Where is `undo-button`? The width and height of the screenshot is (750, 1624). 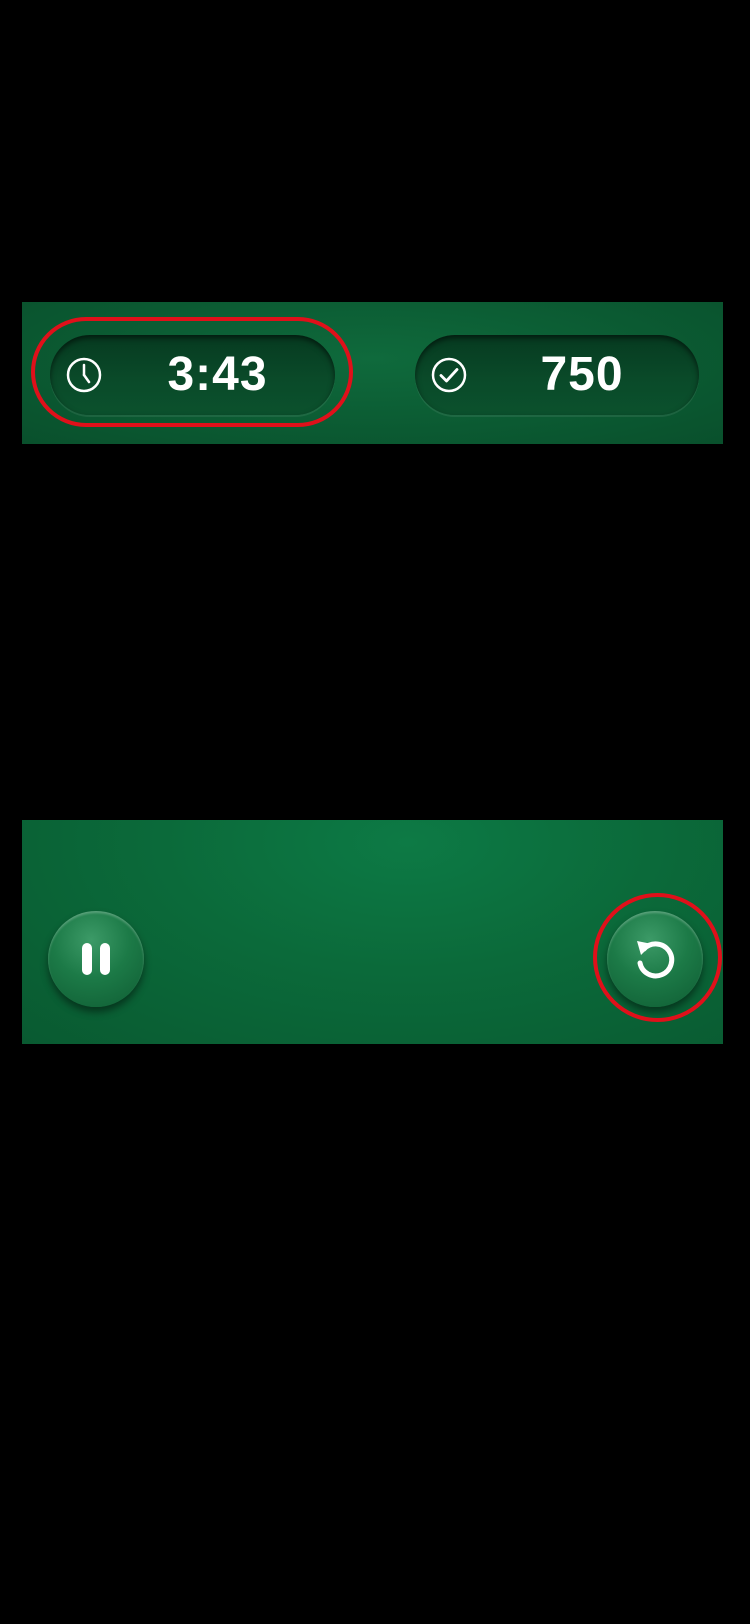 undo-button is located at coordinates (655, 959).